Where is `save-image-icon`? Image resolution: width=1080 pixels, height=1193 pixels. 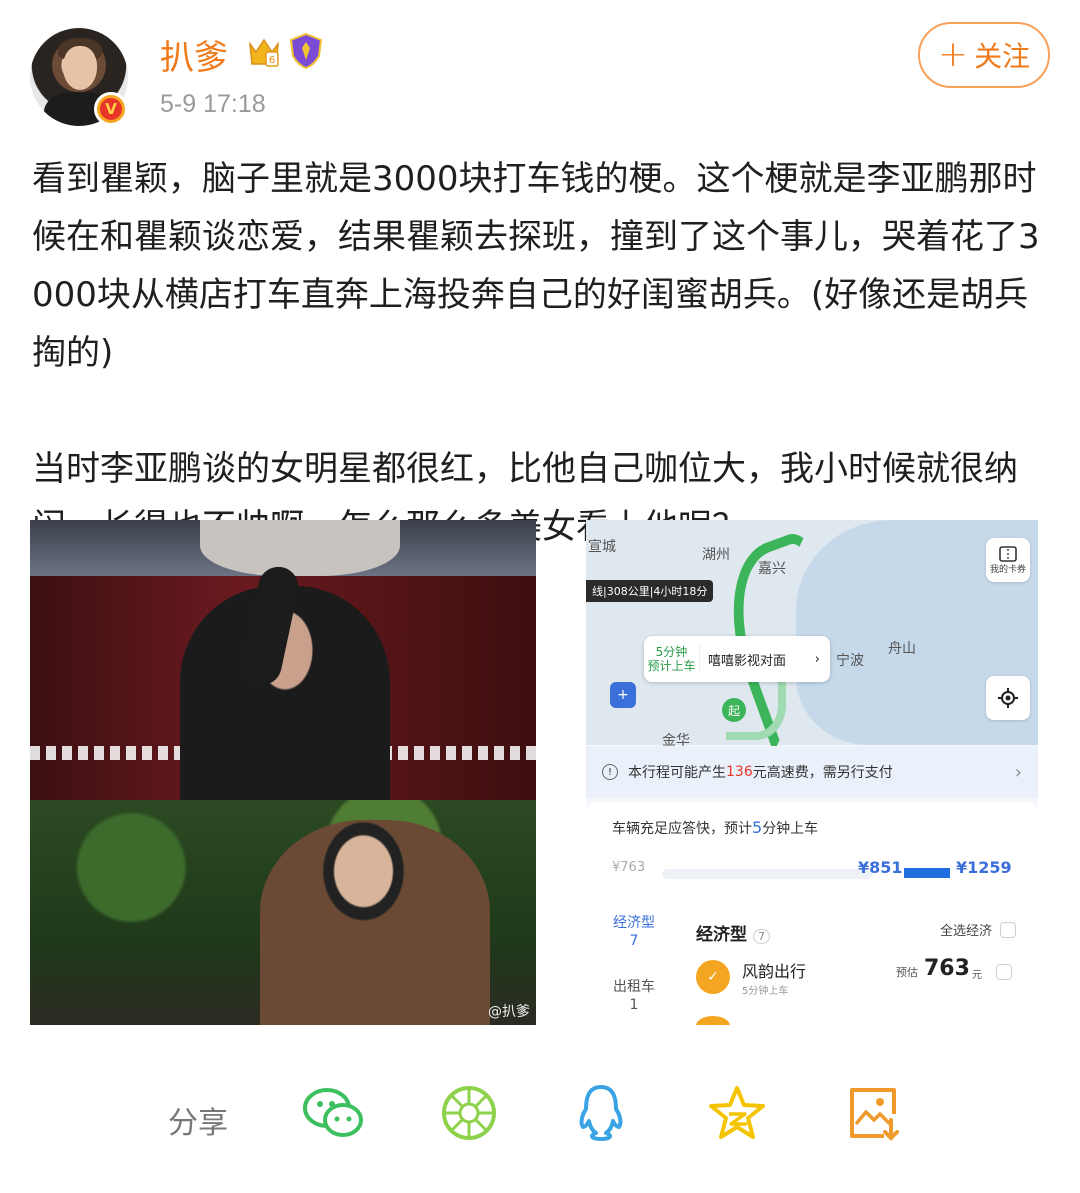 save-image-icon is located at coordinates (873, 1113).